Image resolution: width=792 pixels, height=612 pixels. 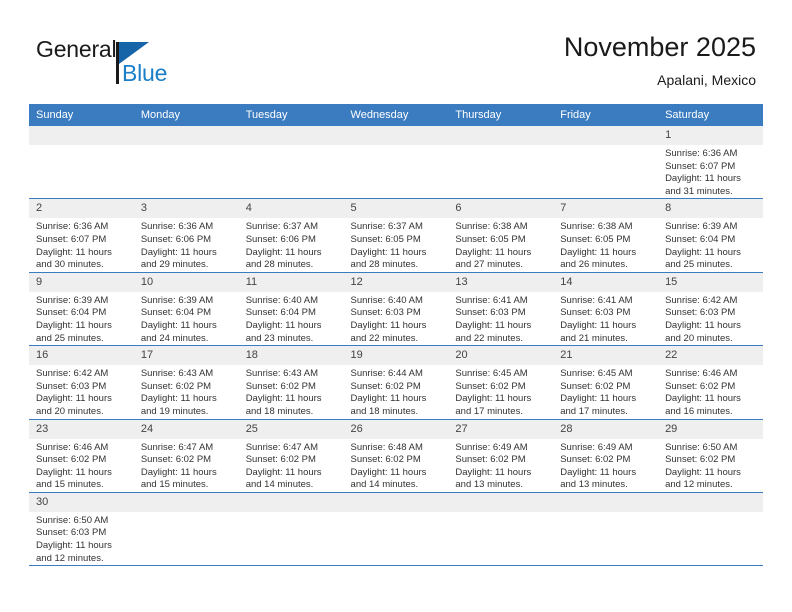 What do you see at coordinates (710, 115) in the screenshot?
I see `weekday-header-saturday: Saturday` at bounding box center [710, 115].